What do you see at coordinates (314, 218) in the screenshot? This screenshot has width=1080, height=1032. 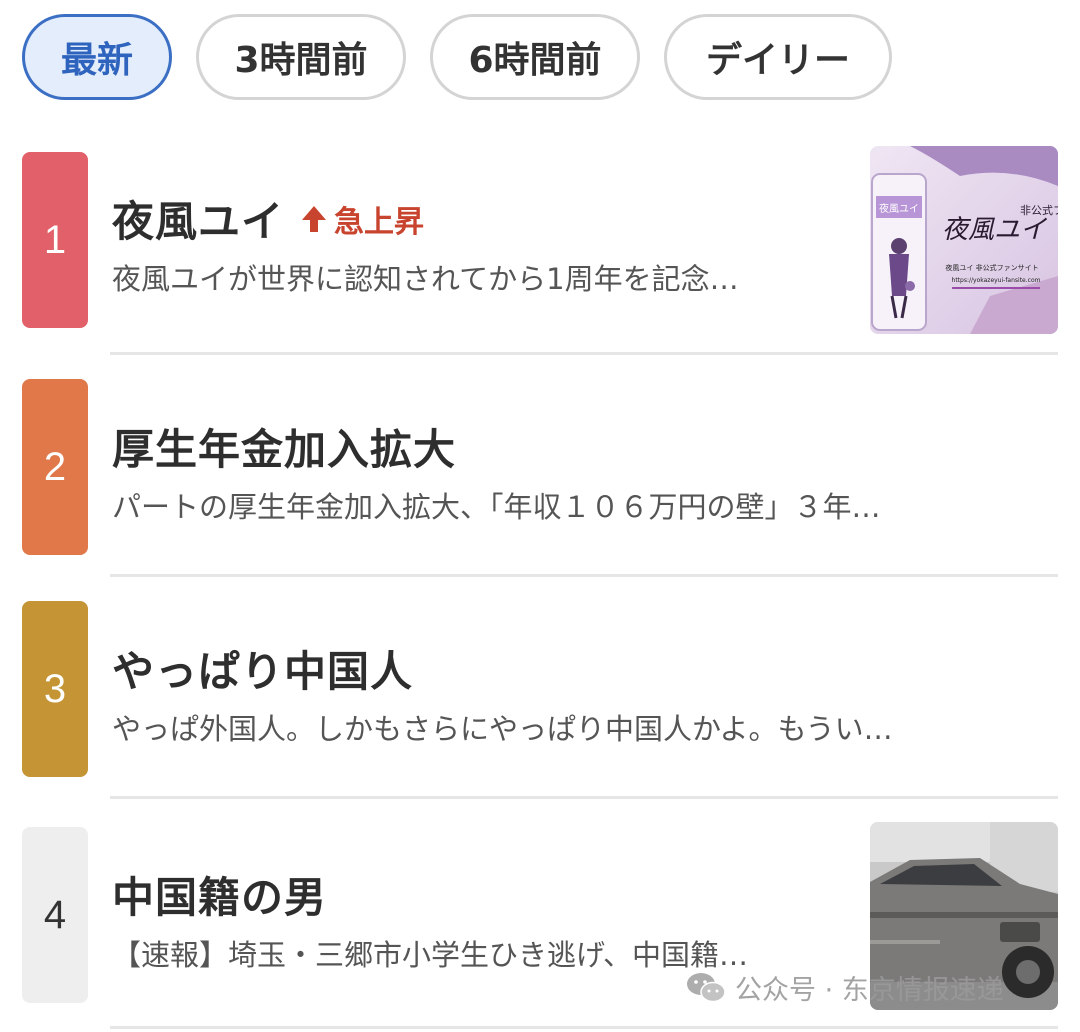 I see `up-arrow-icon` at bounding box center [314, 218].